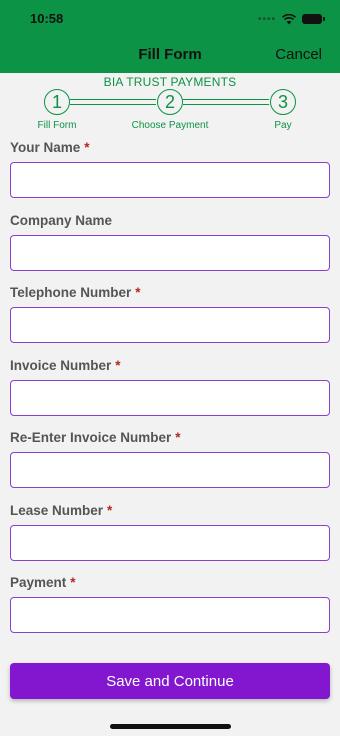 The image size is (340, 736). What do you see at coordinates (170, 681) in the screenshot?
I see `save-and-continue-button: Save and Continue` at bounding box center [170, 681].